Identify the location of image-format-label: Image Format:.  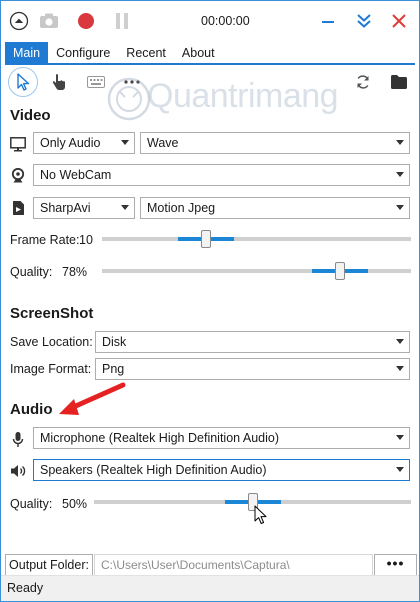
(51, 369).